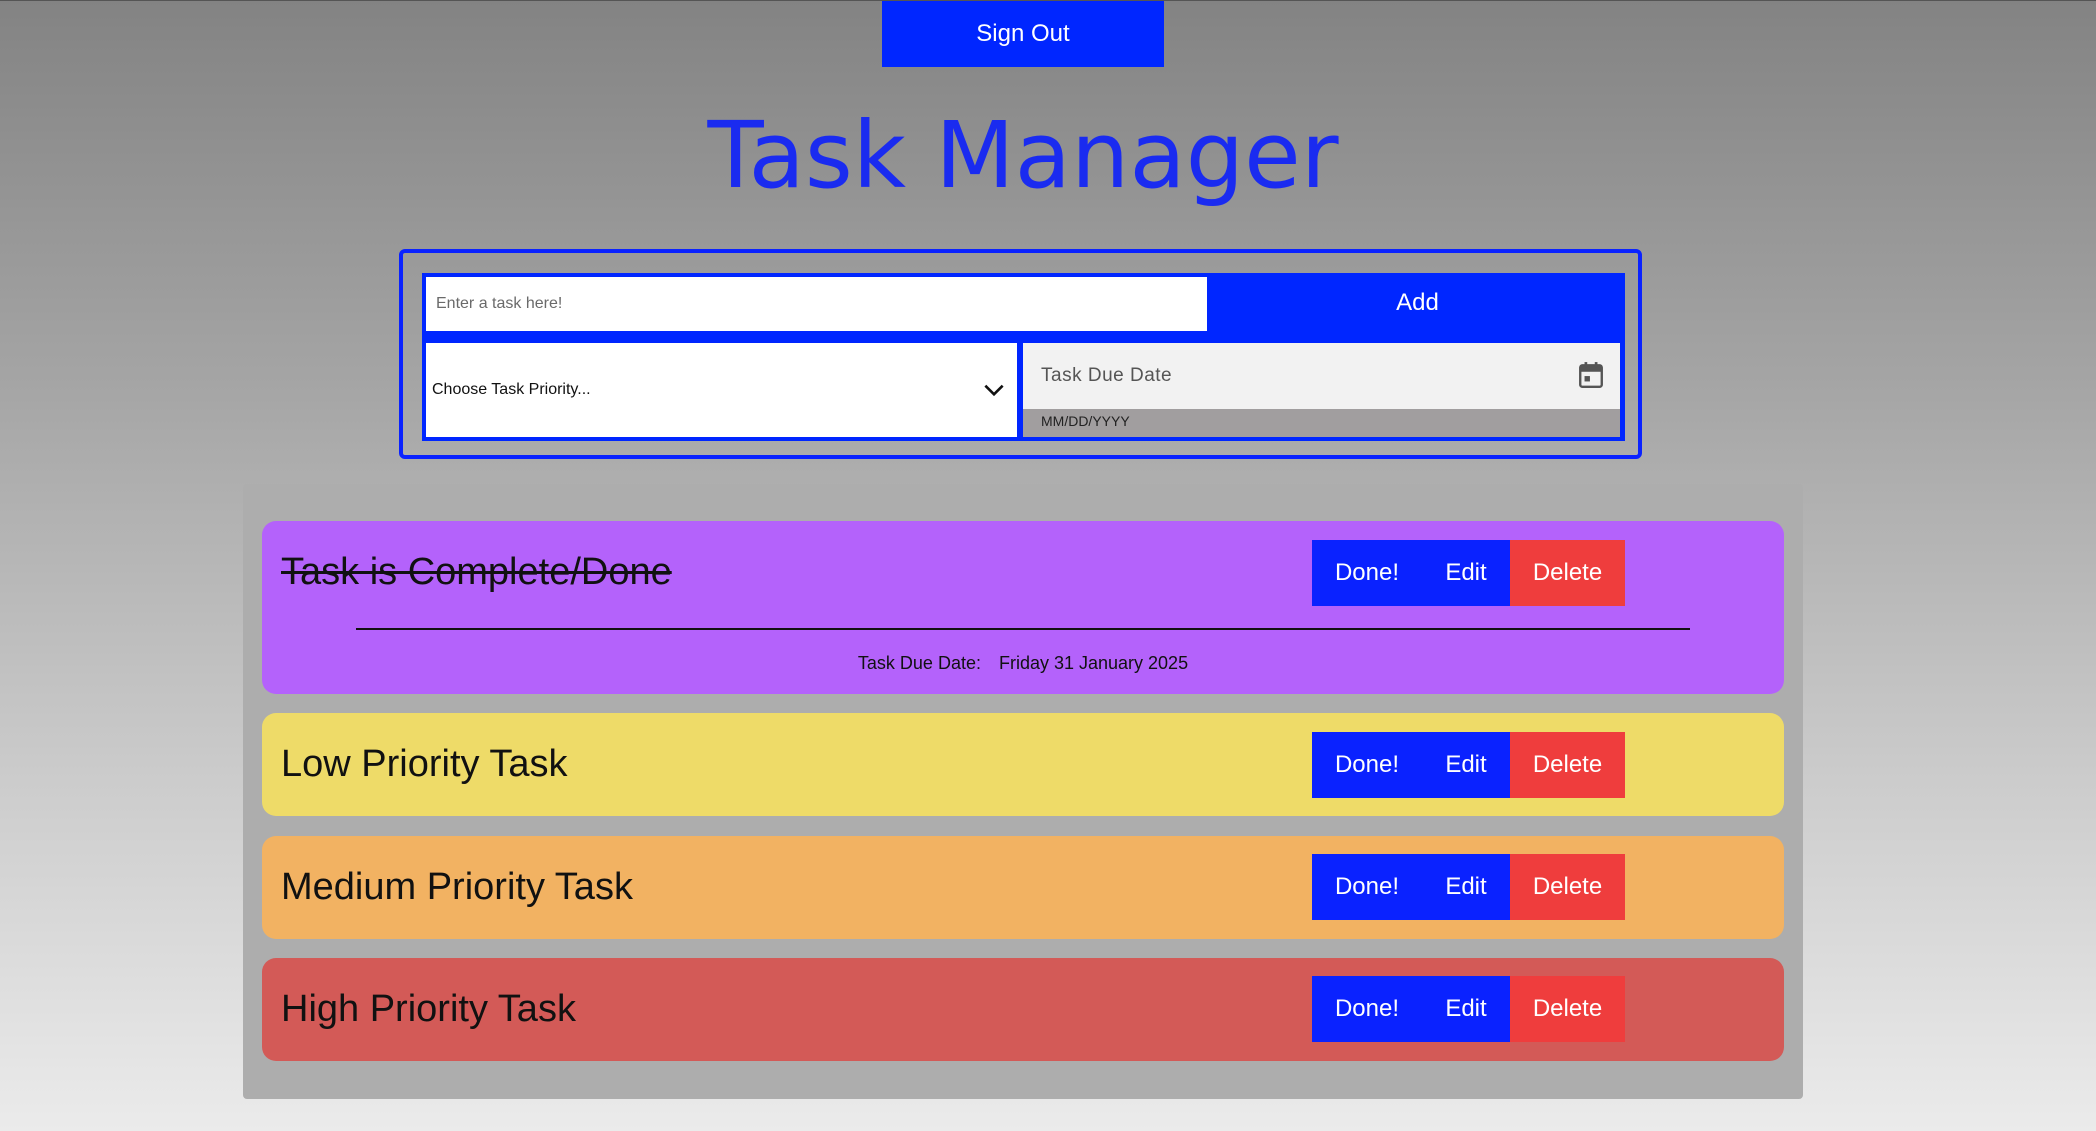 Image resolution: width=2096 pixels, height=1131 pixels. What do you see at coordinates (1023, 629) in the screenshot?
I see `task-divider` at bounding box center [1023, 629].